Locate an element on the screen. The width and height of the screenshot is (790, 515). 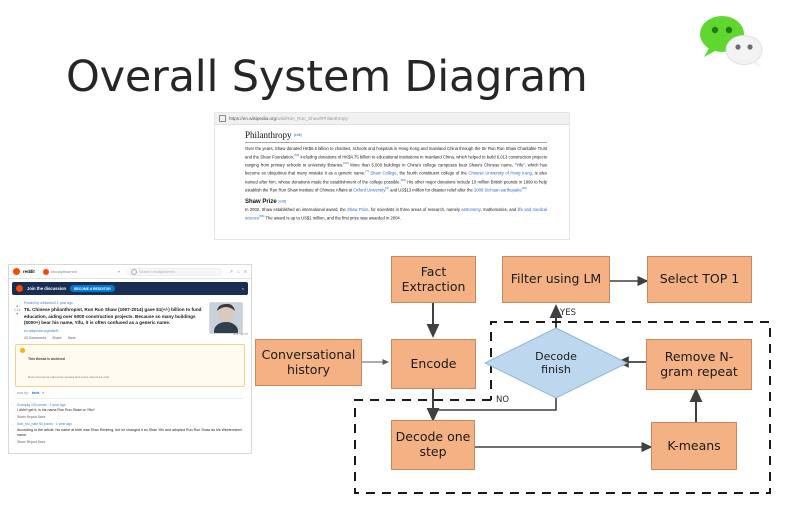
post-thumbnail-image is located at coordinates (226, 318).